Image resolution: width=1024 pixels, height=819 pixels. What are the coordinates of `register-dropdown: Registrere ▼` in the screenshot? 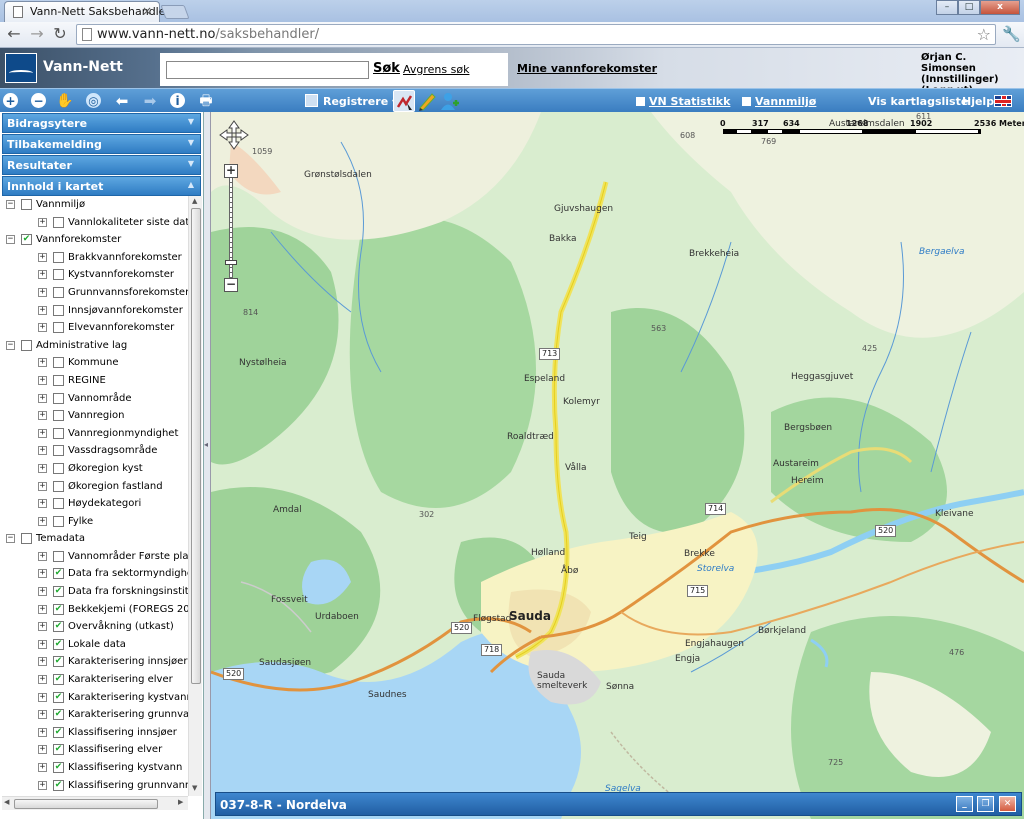 It's located at (351, 101).